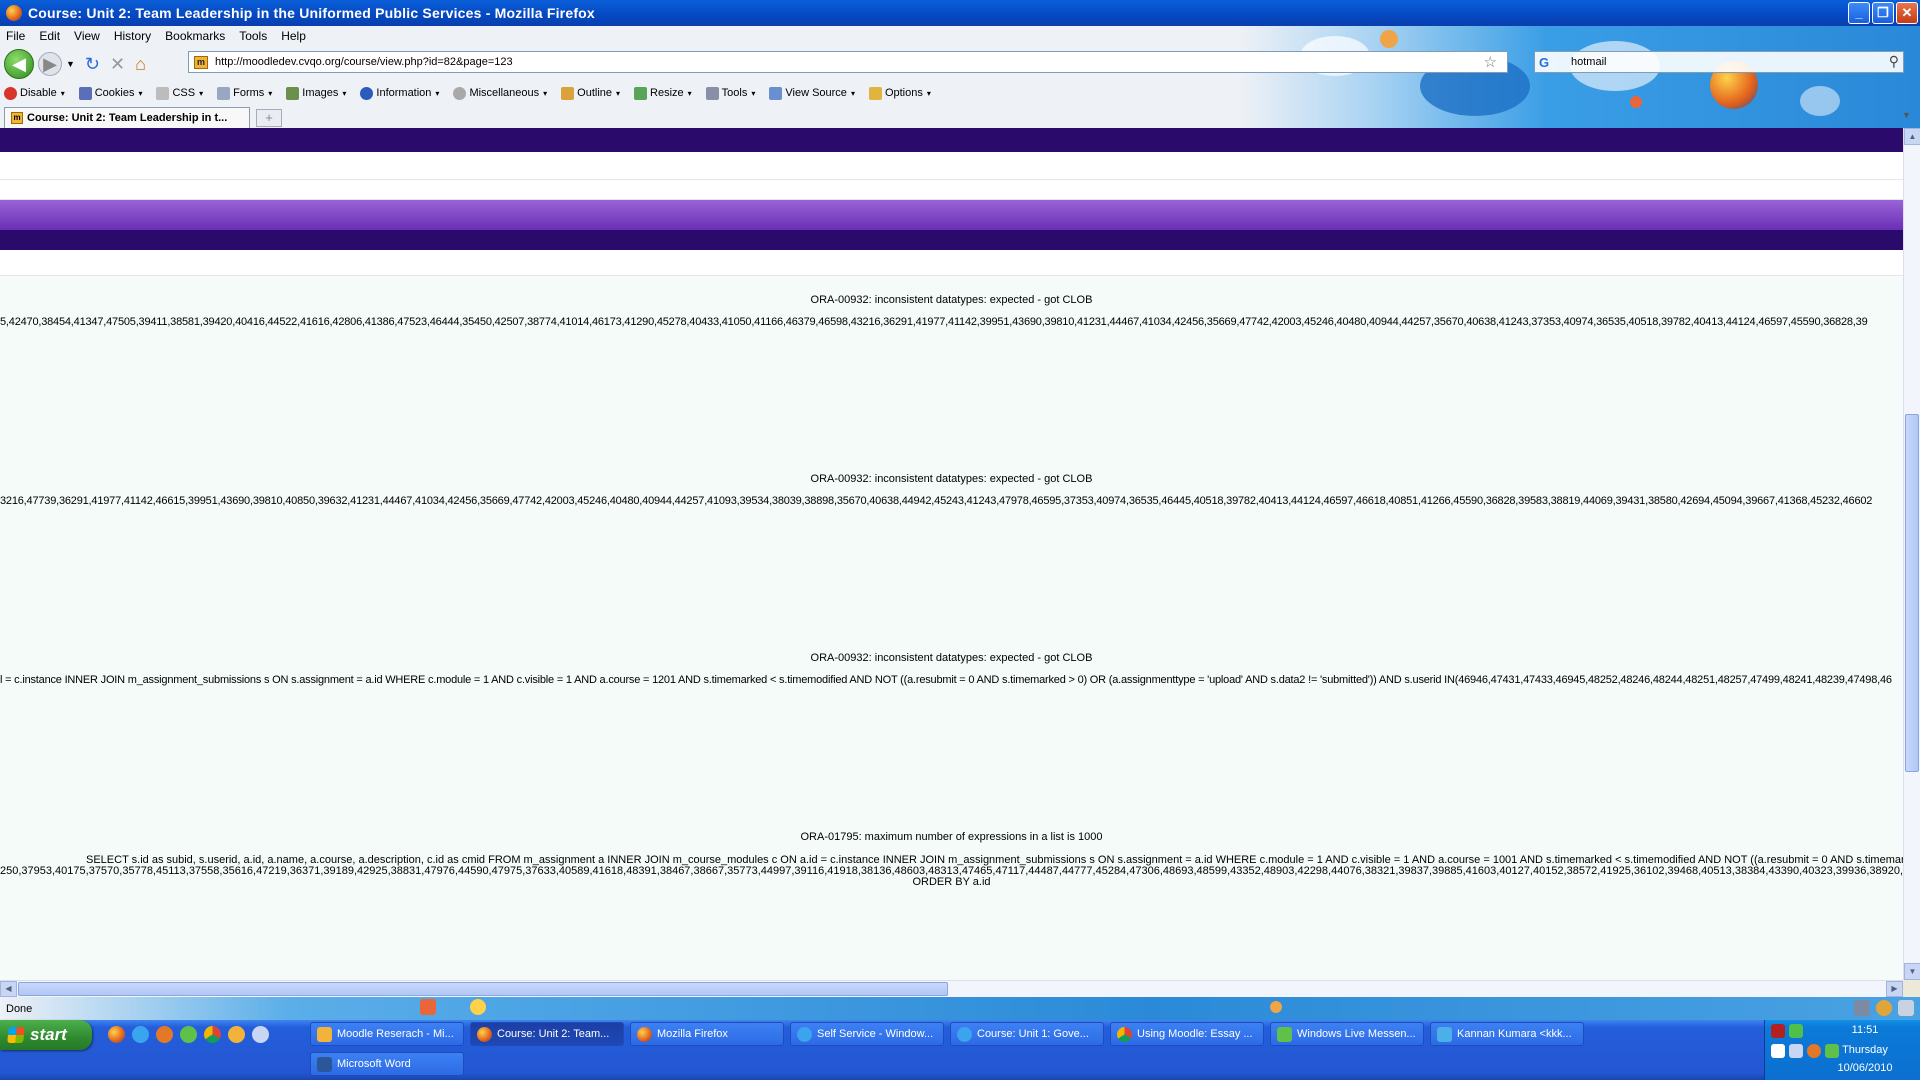 This screenshot has height=1080, width=1920. Describe the element at coordinates (483, 989) in the screenshot. I see `horizontal-scroll-thumb` at that location.